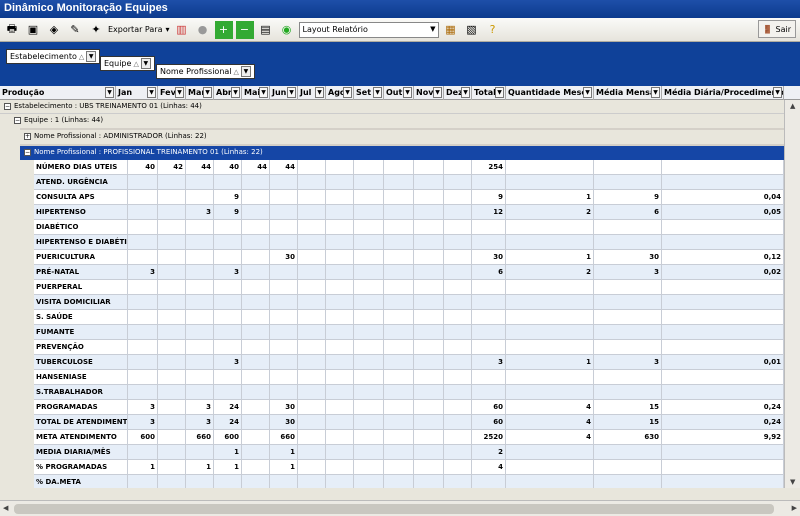 The image size is (800, 516). Describe the element at coordinates (284, 93) in the screenshot. I see `column-header: Jun ▼` at that location.